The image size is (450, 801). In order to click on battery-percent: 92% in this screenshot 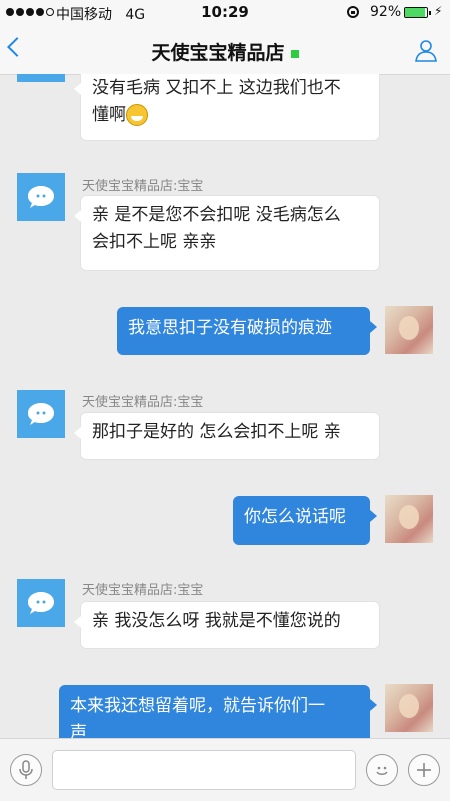, I will do `click(386, 12)`.